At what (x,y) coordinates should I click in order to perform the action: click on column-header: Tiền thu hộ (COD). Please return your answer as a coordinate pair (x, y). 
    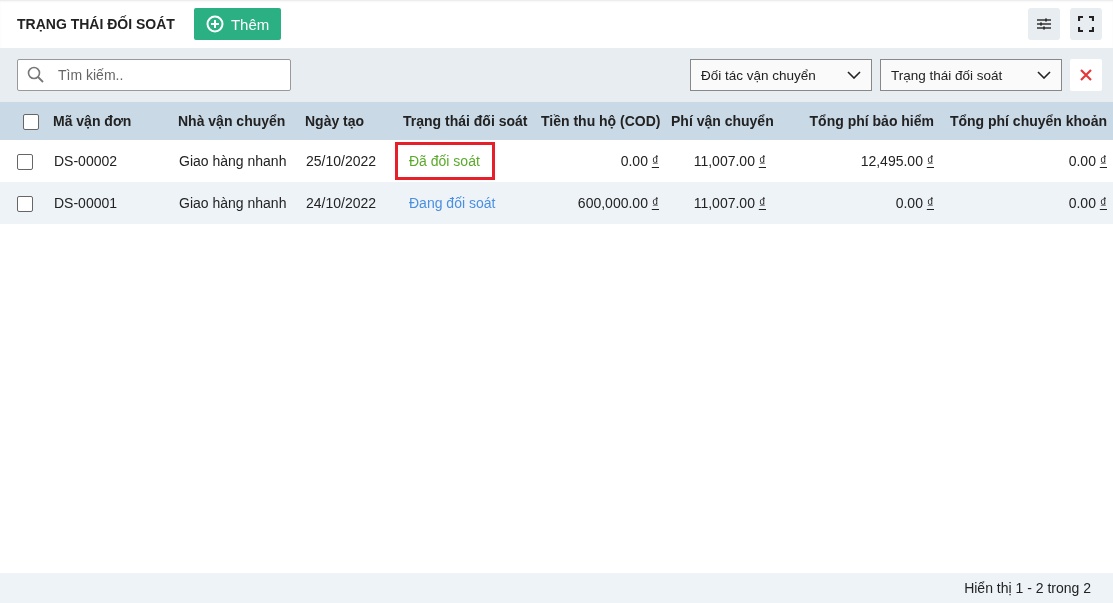
    Looking at the image, I should click on (601, 121).